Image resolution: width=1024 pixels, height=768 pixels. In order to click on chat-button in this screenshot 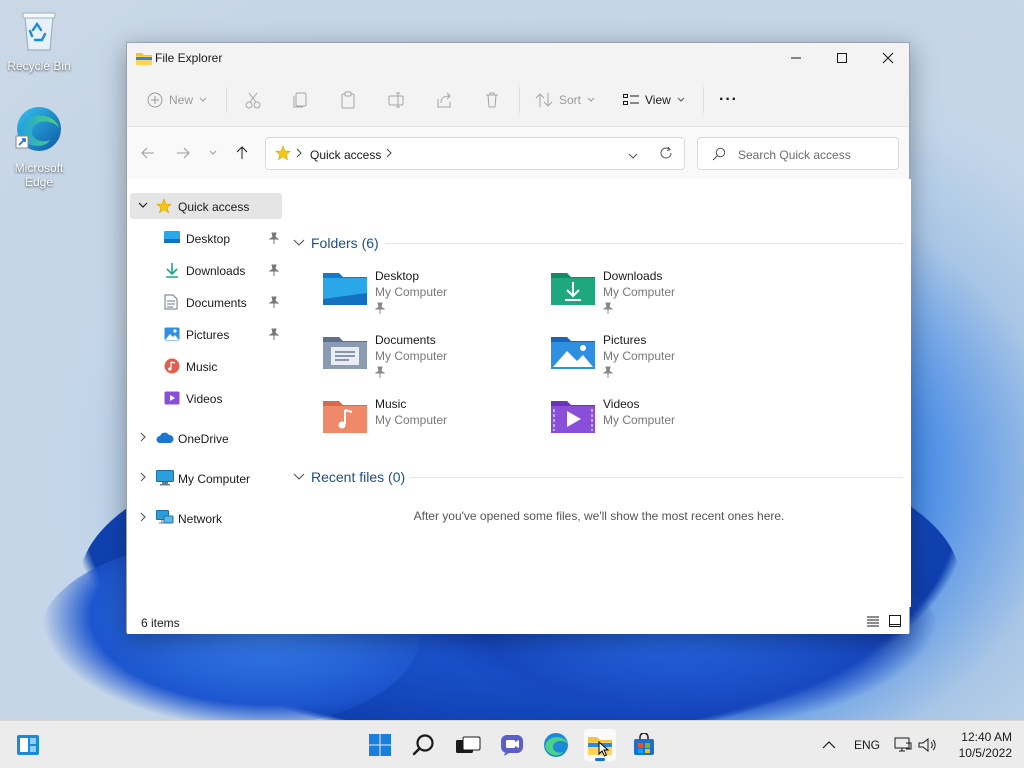, I will do `click(512, 745)`.